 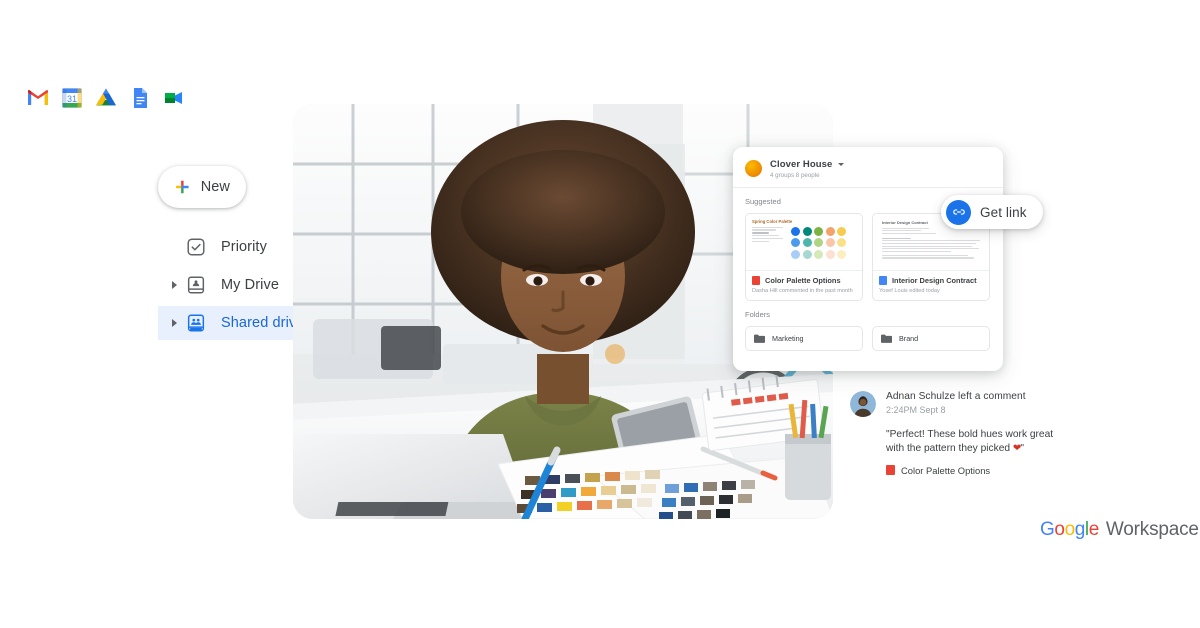 I want to click on drive-icon, so click(x=106, y=98).